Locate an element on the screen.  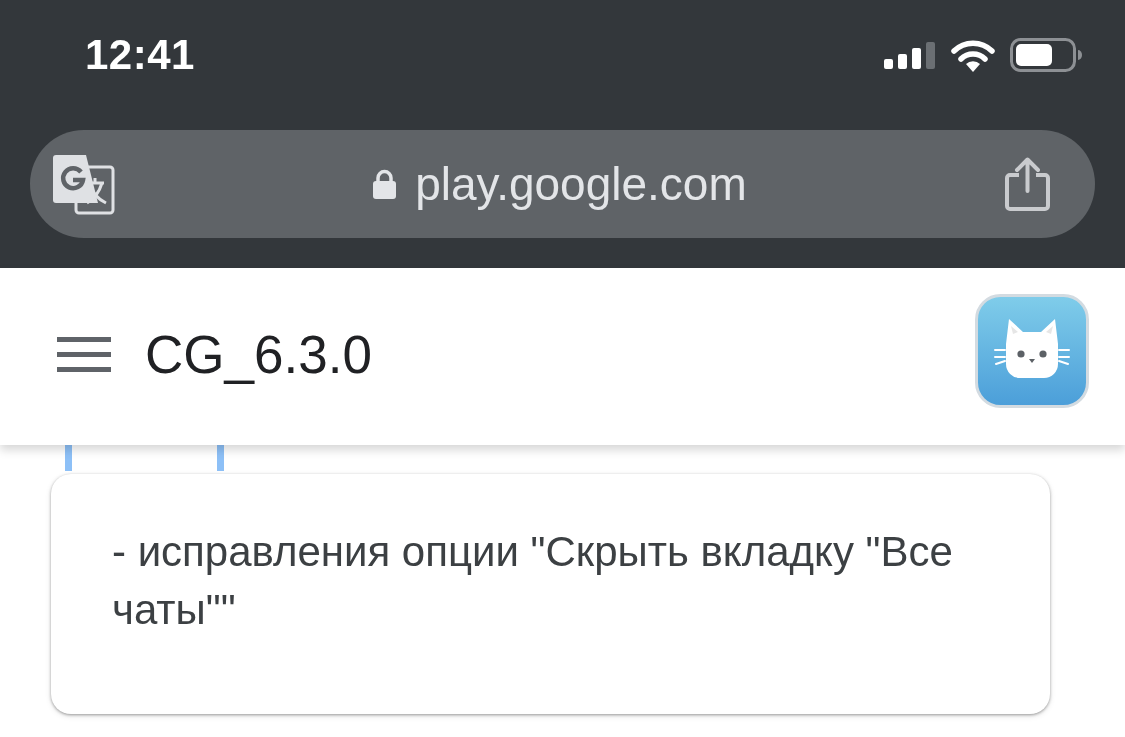
battery-icon is located at coordinates (1046, 55).